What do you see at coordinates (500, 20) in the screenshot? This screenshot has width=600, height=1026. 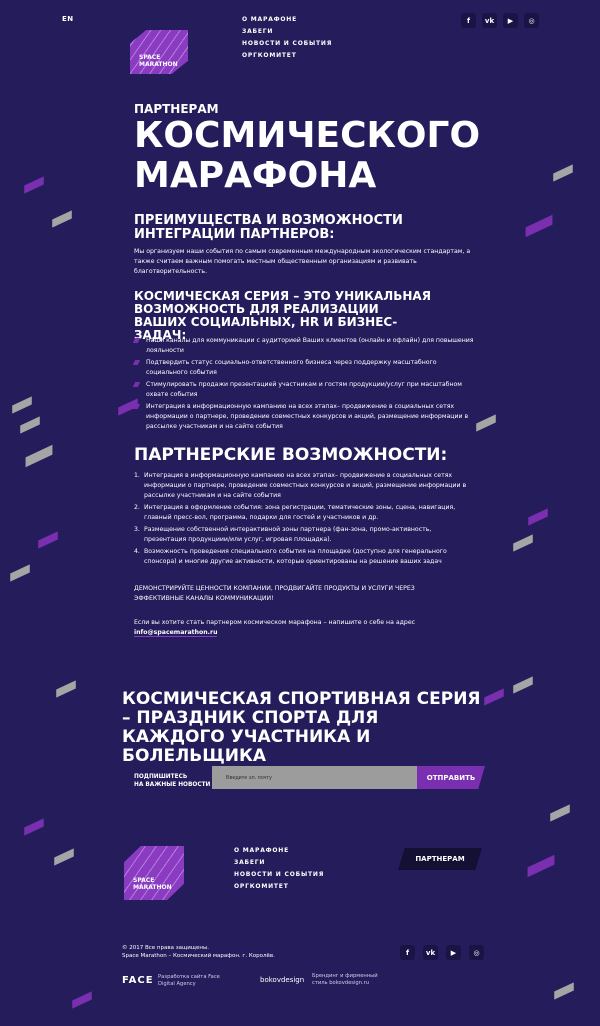 I see `header-social-links: f vk ▶ ◎` at bounding box center [500, 20].